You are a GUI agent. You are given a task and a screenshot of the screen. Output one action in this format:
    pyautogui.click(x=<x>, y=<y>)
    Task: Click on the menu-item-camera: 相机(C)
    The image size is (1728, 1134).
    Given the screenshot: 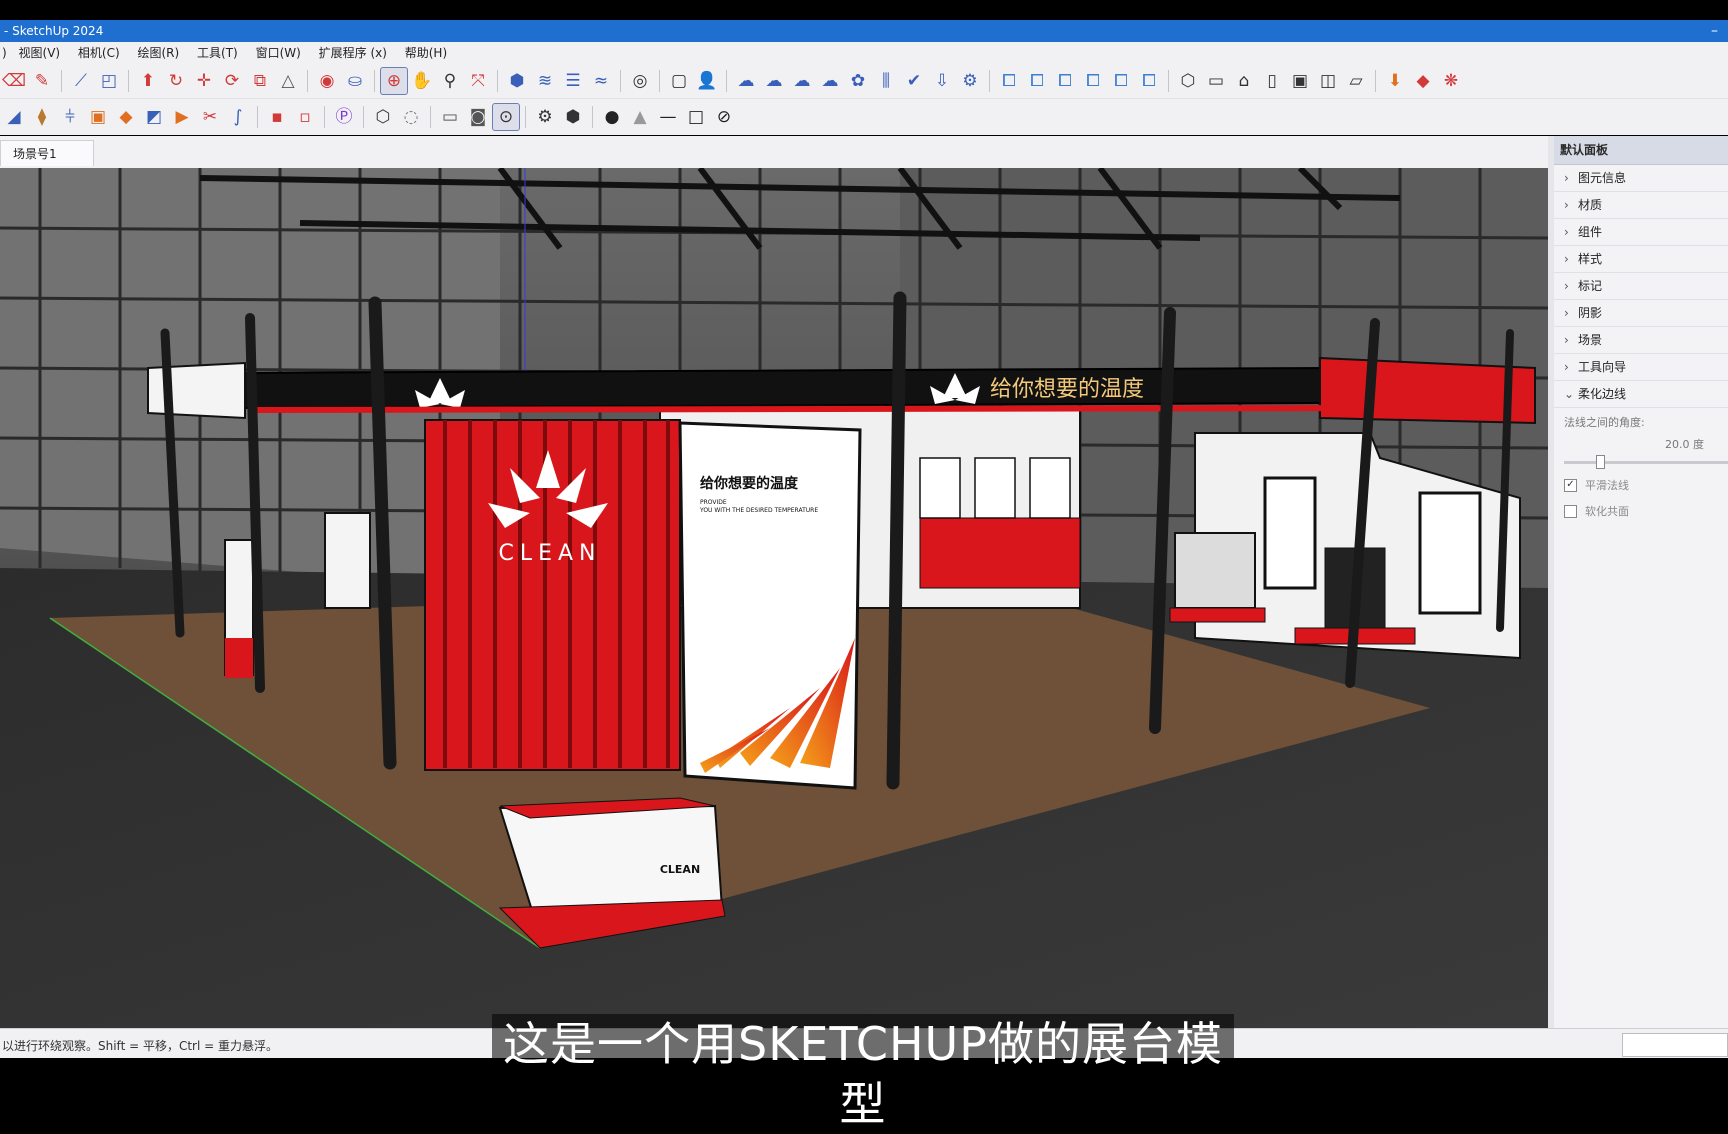 What is the action you would take?
    pyautogui.click(x=99, y=53)
    